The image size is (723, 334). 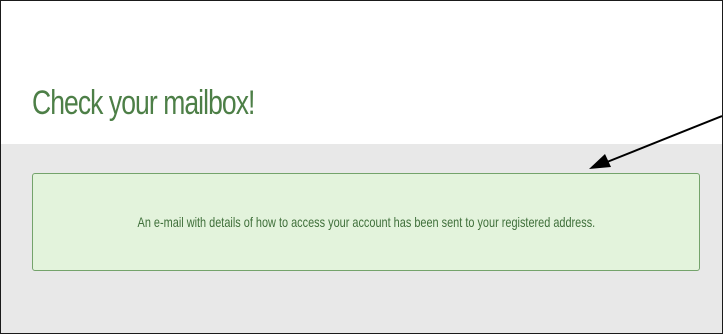 What do you see at coordinates (143, 103) in the screenshot?
I see `page-title: Check your mailbox!` at bounding box center [143, 103].